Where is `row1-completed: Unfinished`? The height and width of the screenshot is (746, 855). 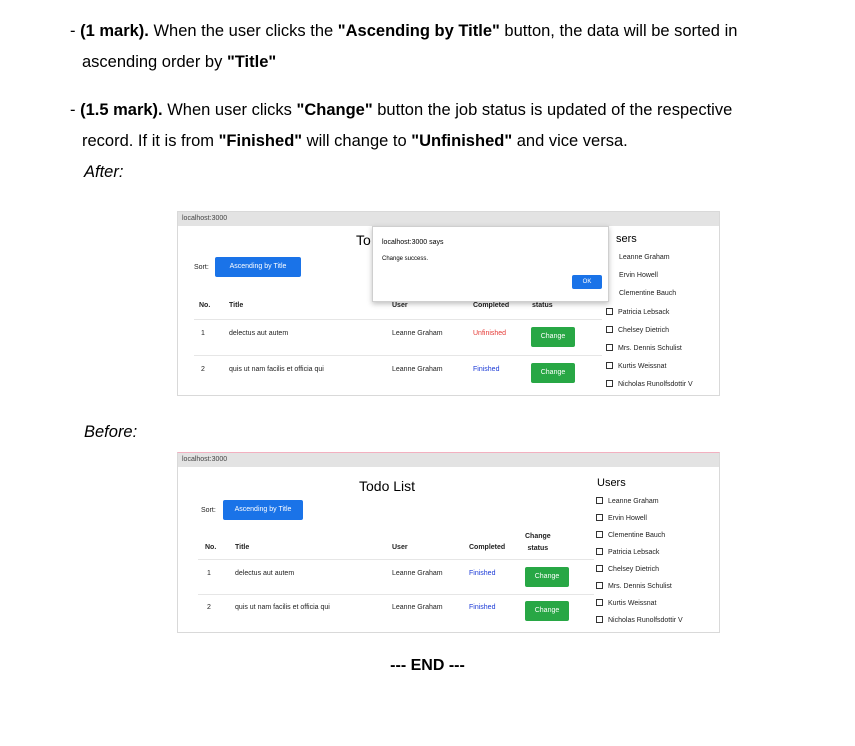
row1-completed: Unfinished is located at coordinates (490, 333).